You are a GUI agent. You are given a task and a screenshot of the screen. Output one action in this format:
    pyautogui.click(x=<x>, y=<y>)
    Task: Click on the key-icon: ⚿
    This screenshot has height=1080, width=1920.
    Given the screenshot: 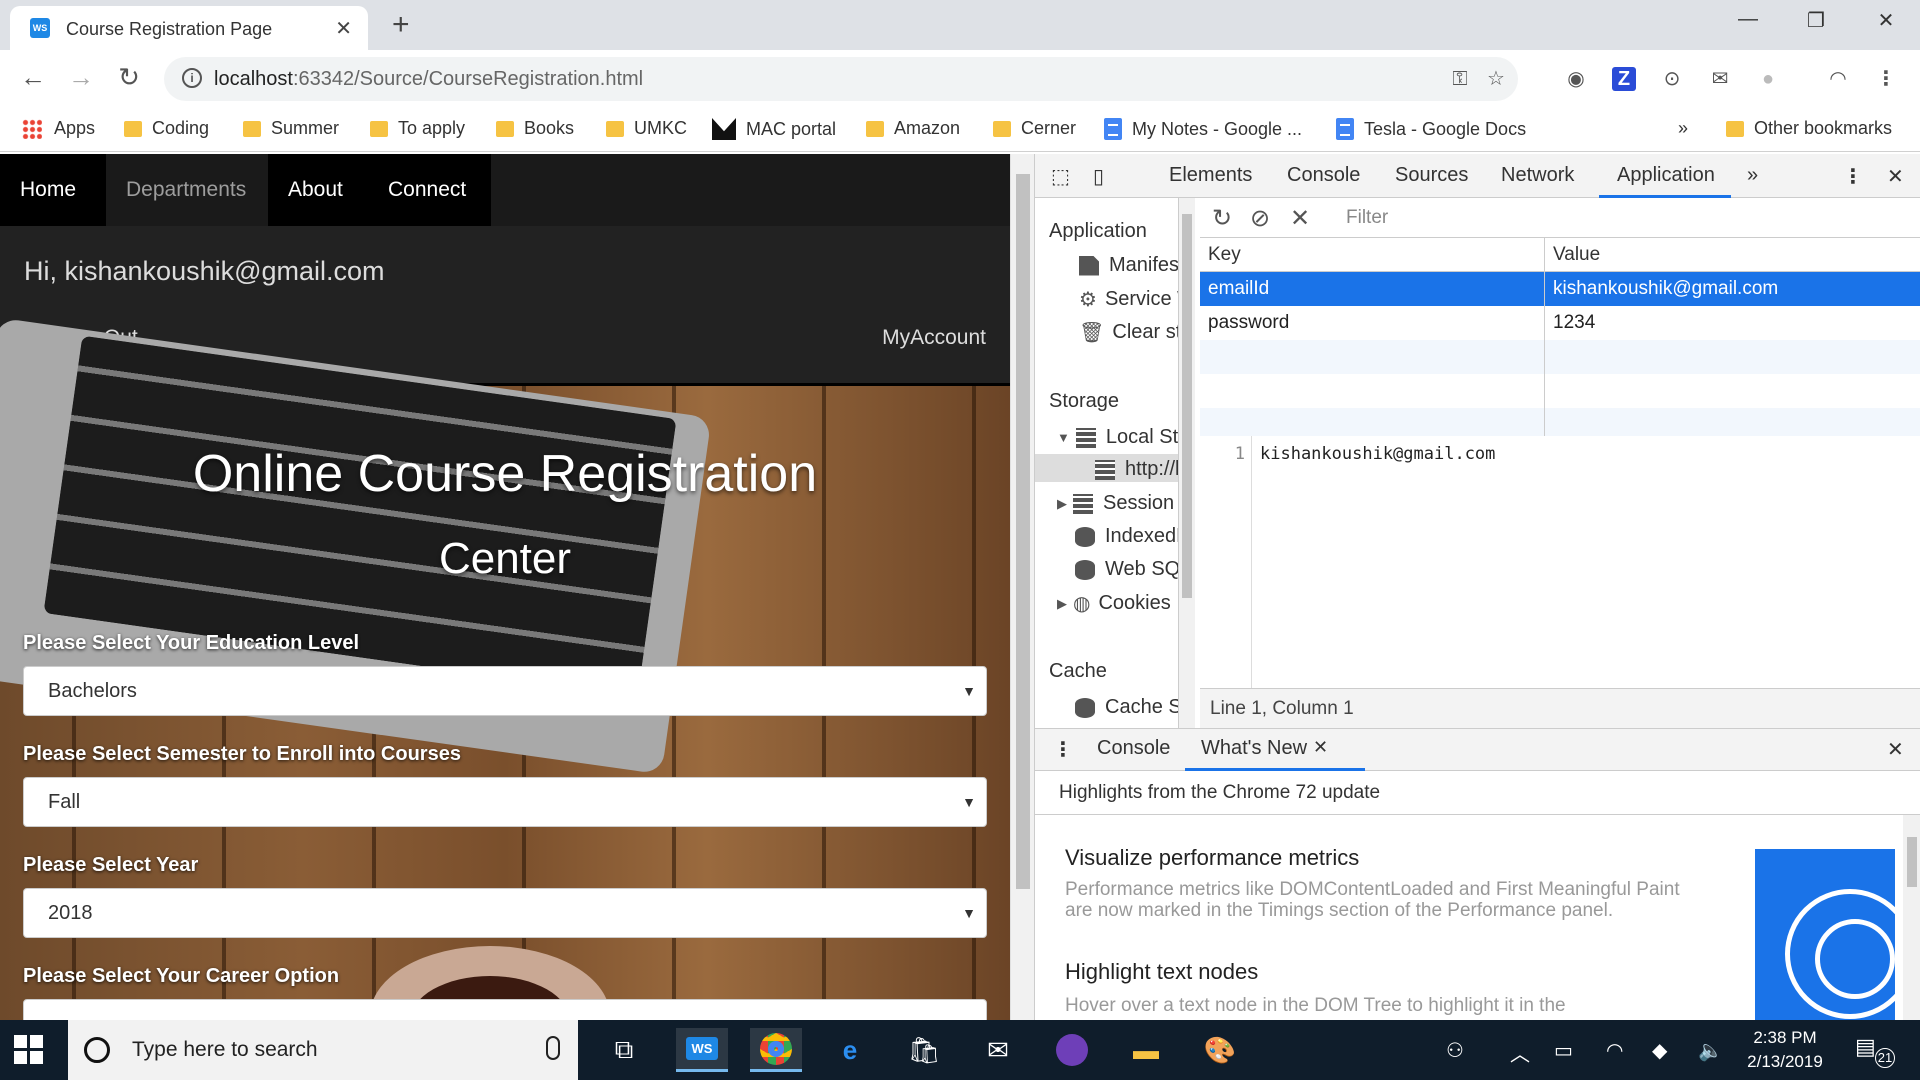 What is the action you would take?
    pyautogui.click(x=1460, y=79)
    